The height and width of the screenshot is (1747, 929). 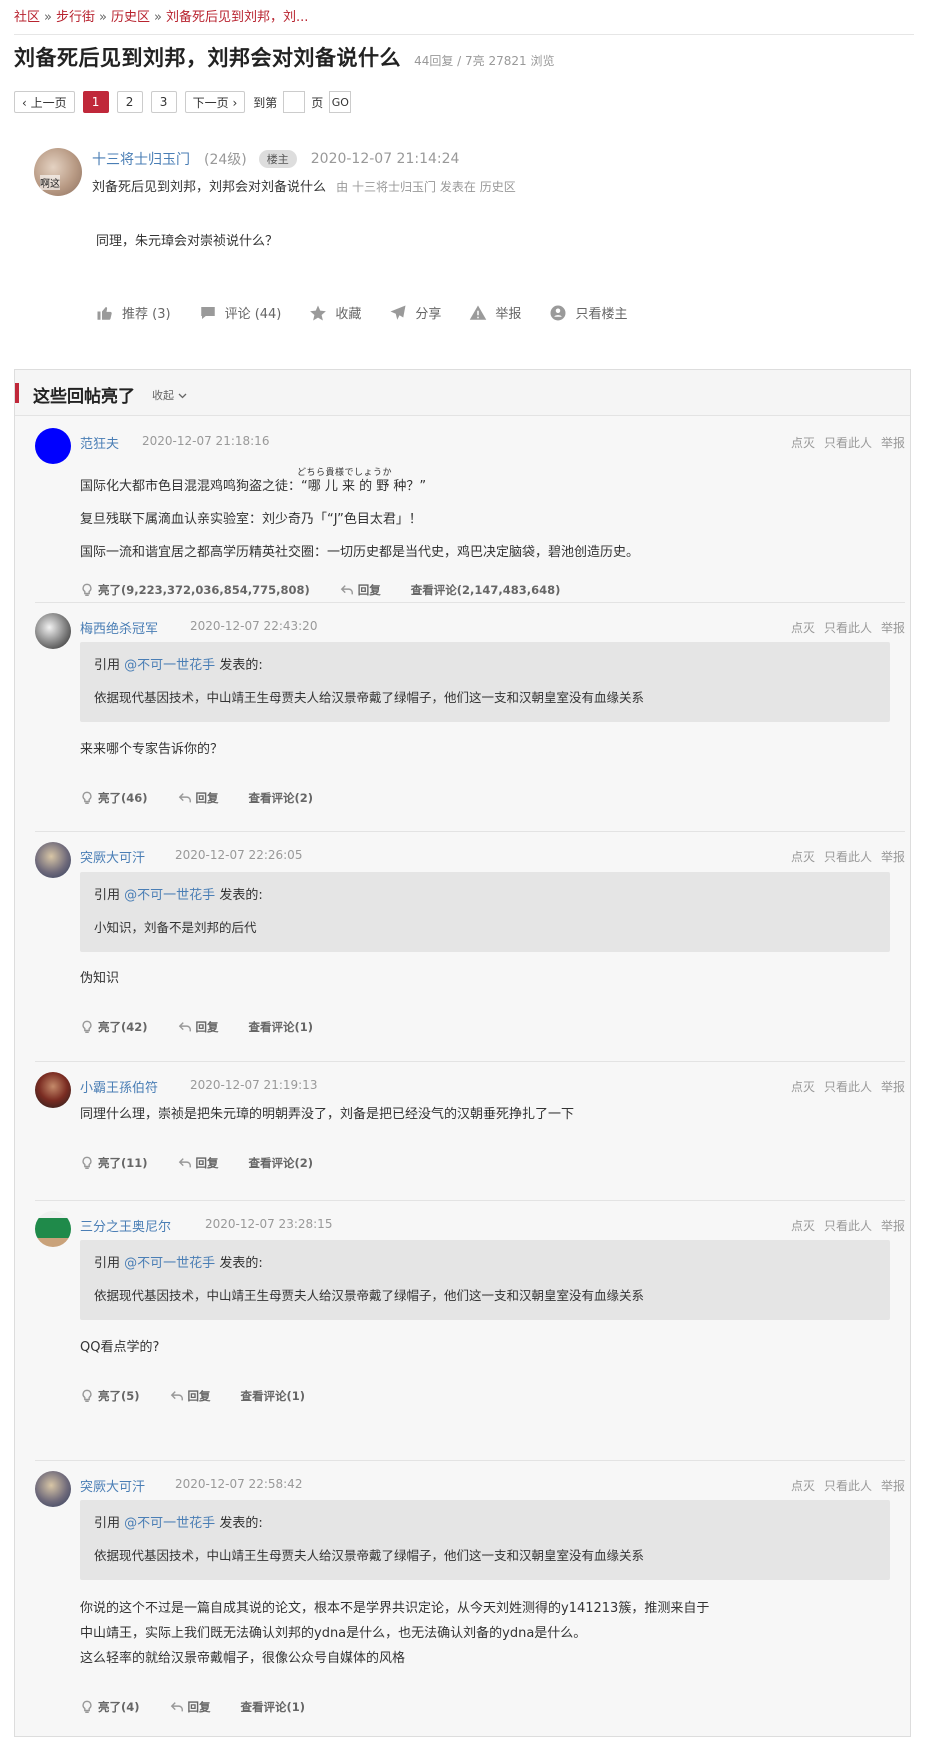 I want to click on recommend-button: 推荐 (3), so click(x=133, y=312).